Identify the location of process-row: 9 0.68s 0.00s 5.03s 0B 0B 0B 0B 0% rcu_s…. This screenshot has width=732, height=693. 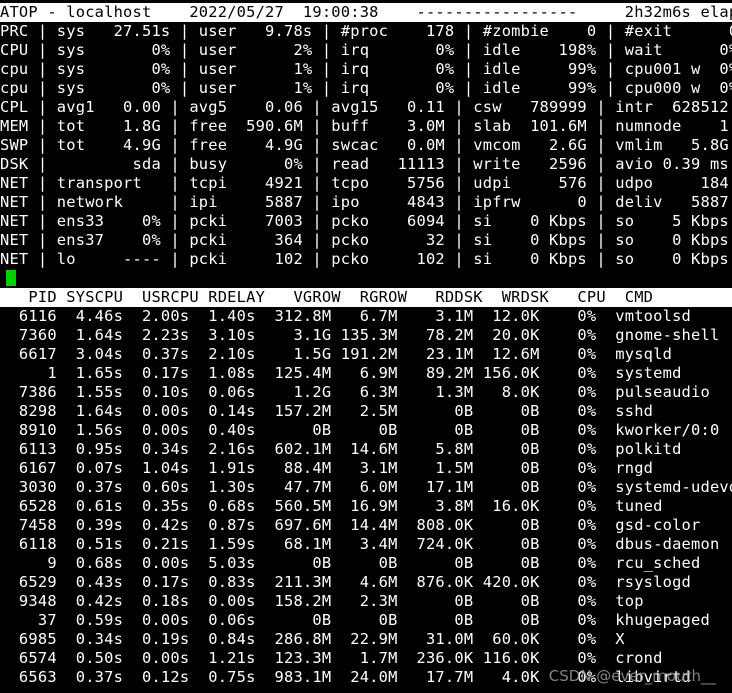
(350, 563).